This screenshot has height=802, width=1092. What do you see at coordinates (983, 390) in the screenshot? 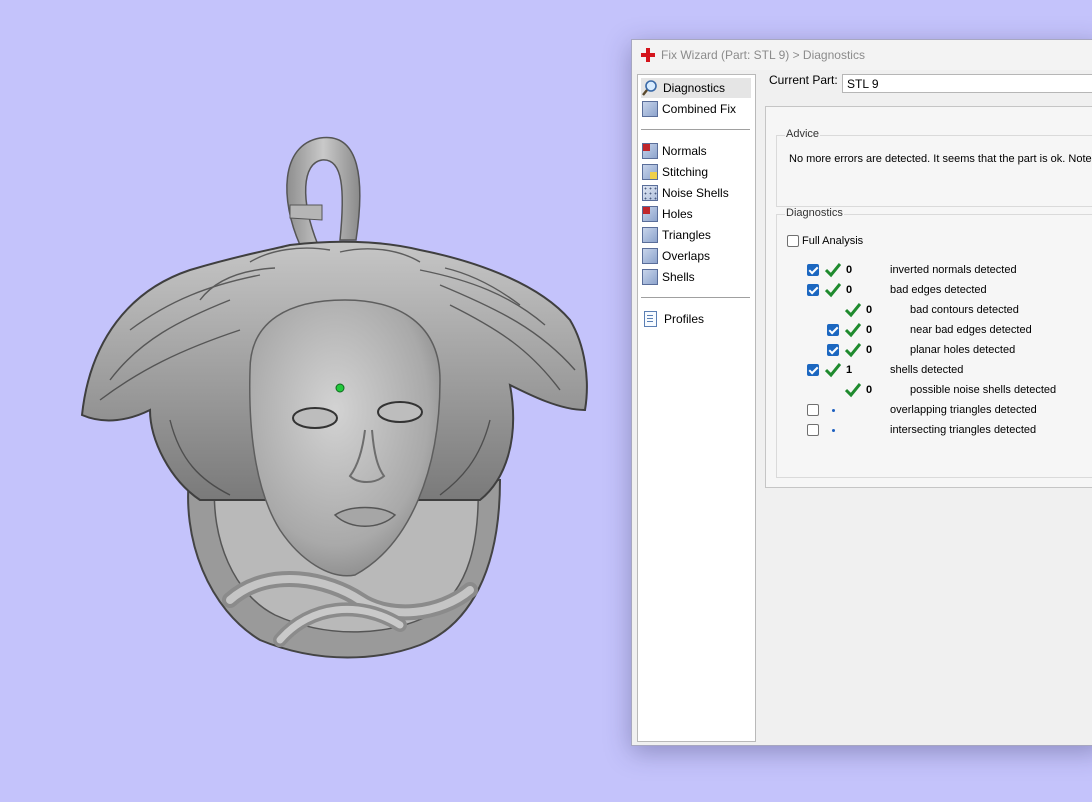
I see `row-label: possible noise shells detected` at bounding box center [983, 390].